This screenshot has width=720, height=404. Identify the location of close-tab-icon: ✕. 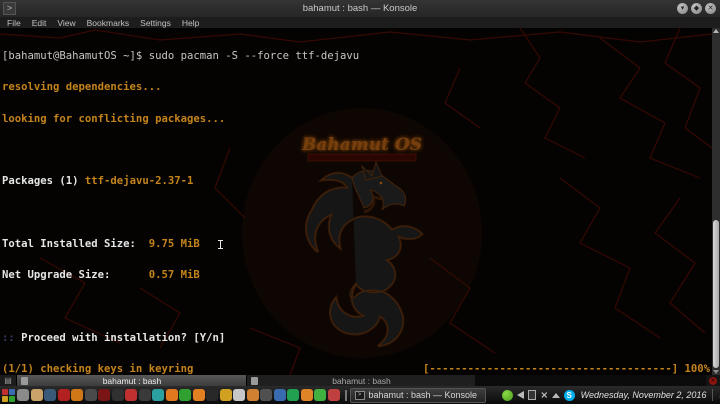
(713, 380).